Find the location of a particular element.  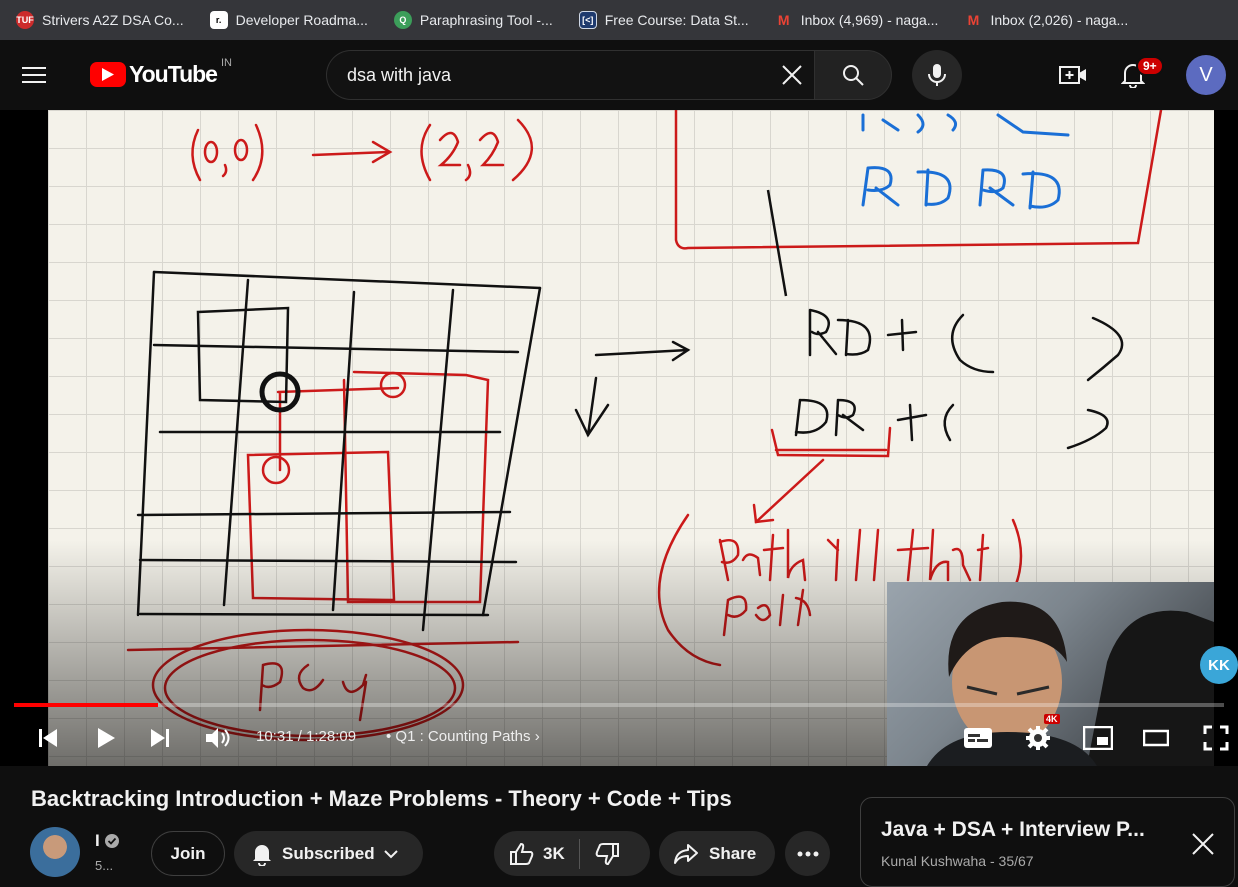

search-button is located at coordinates (853, 75).